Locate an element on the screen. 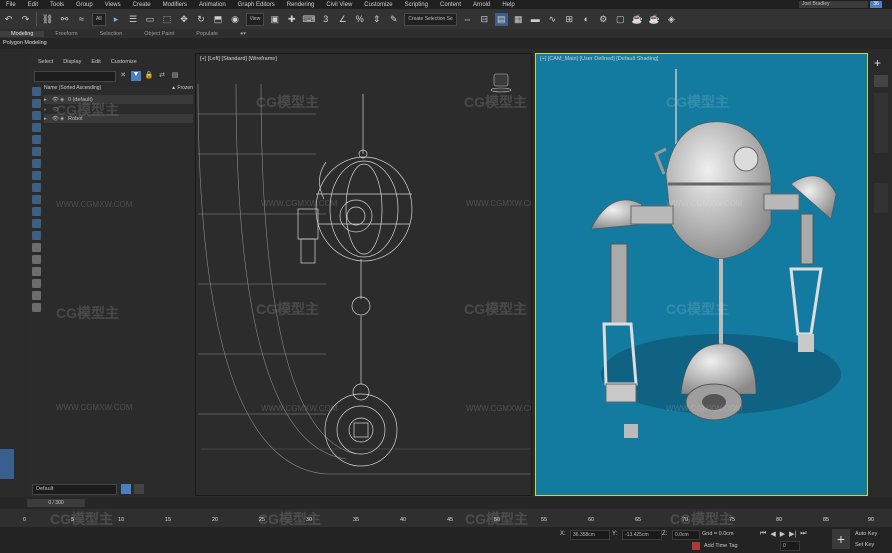 Image resolution: width=892 pixels, height=553 pixels. toggle-ribbon-icon: ▬ is located at coordinates (535, 19).